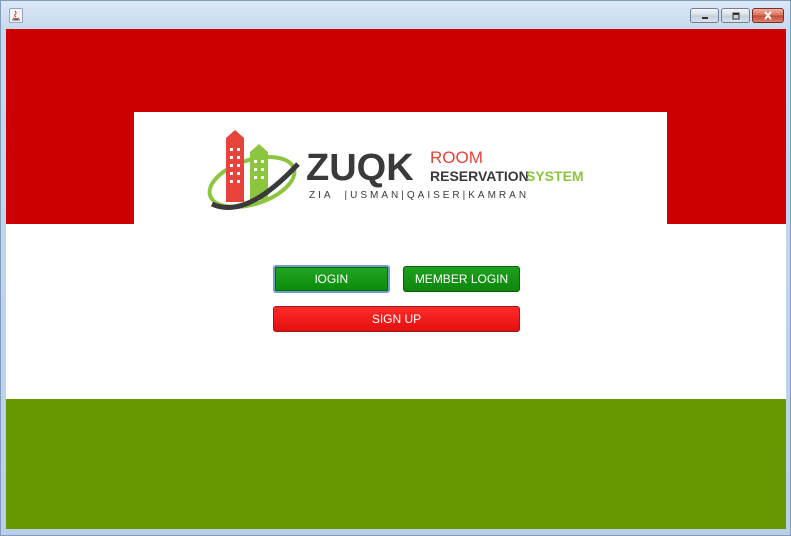 The width and height of the screenshot is (791, 536). I want to click on java-app-icon, so click(16, 15).